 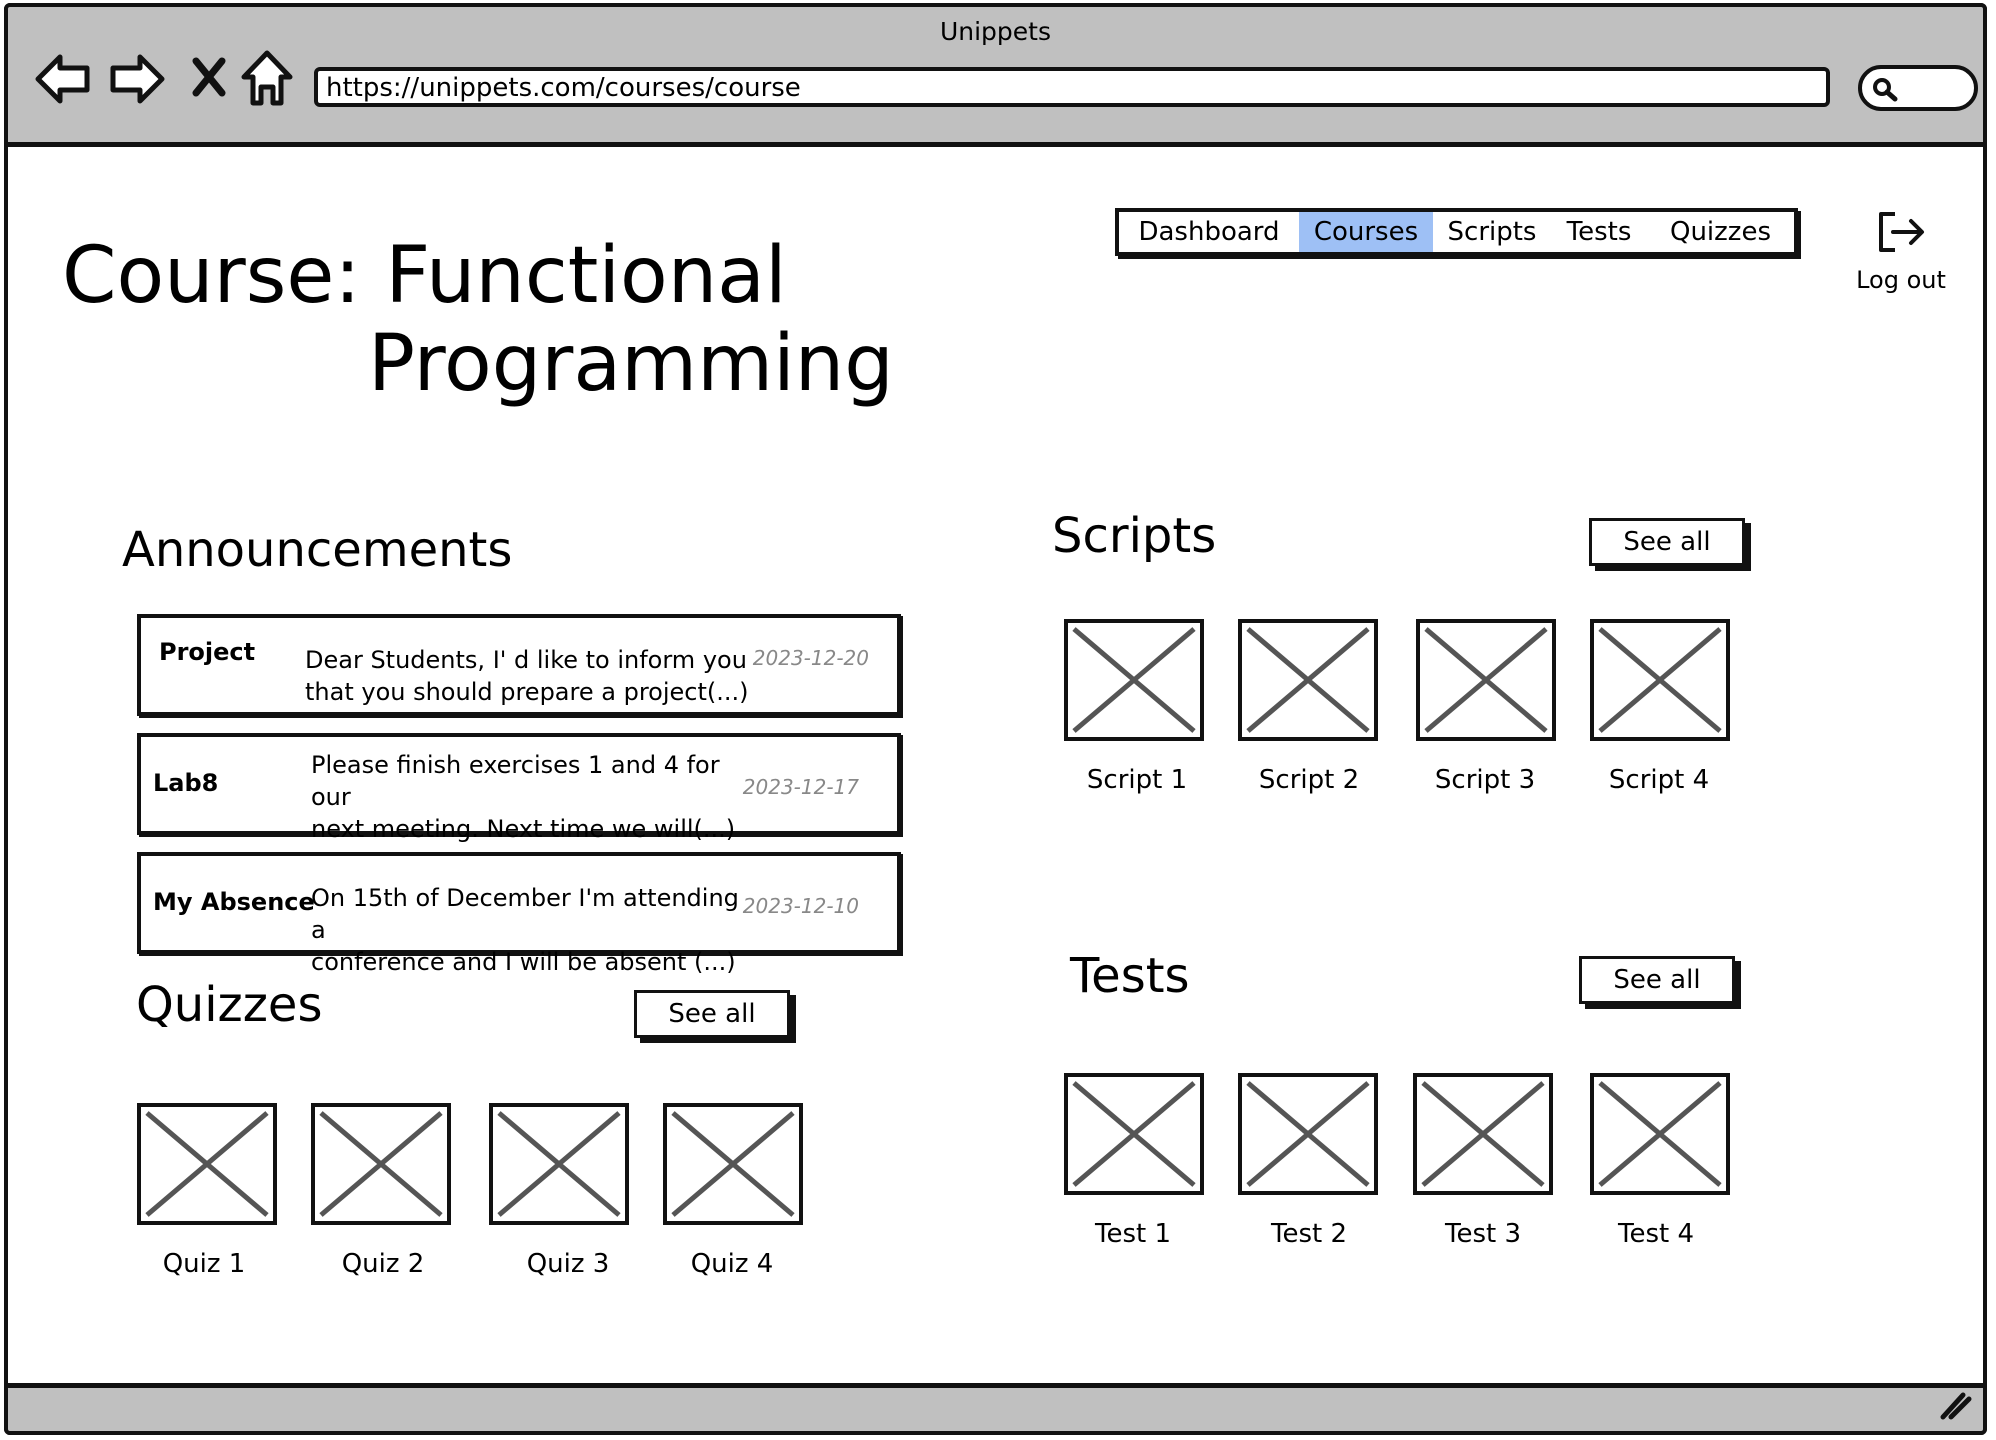 What do you see at coordinates (1209, 232) in the screenshot?
I see `tab-dashboard: Dashboard` at bounding box center [1209, 232].